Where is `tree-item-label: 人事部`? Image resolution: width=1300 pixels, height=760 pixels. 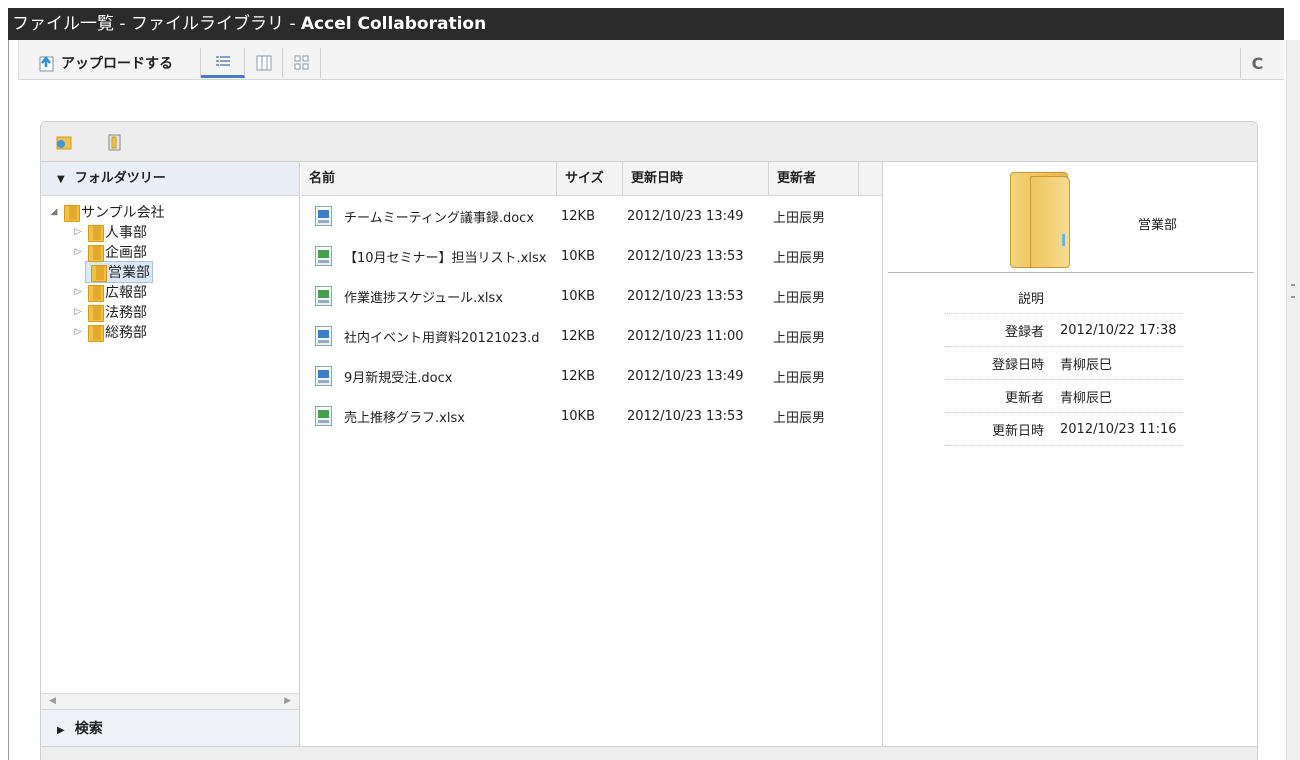 tree-item-label: 人事部 is located at coordinates (126, 233).